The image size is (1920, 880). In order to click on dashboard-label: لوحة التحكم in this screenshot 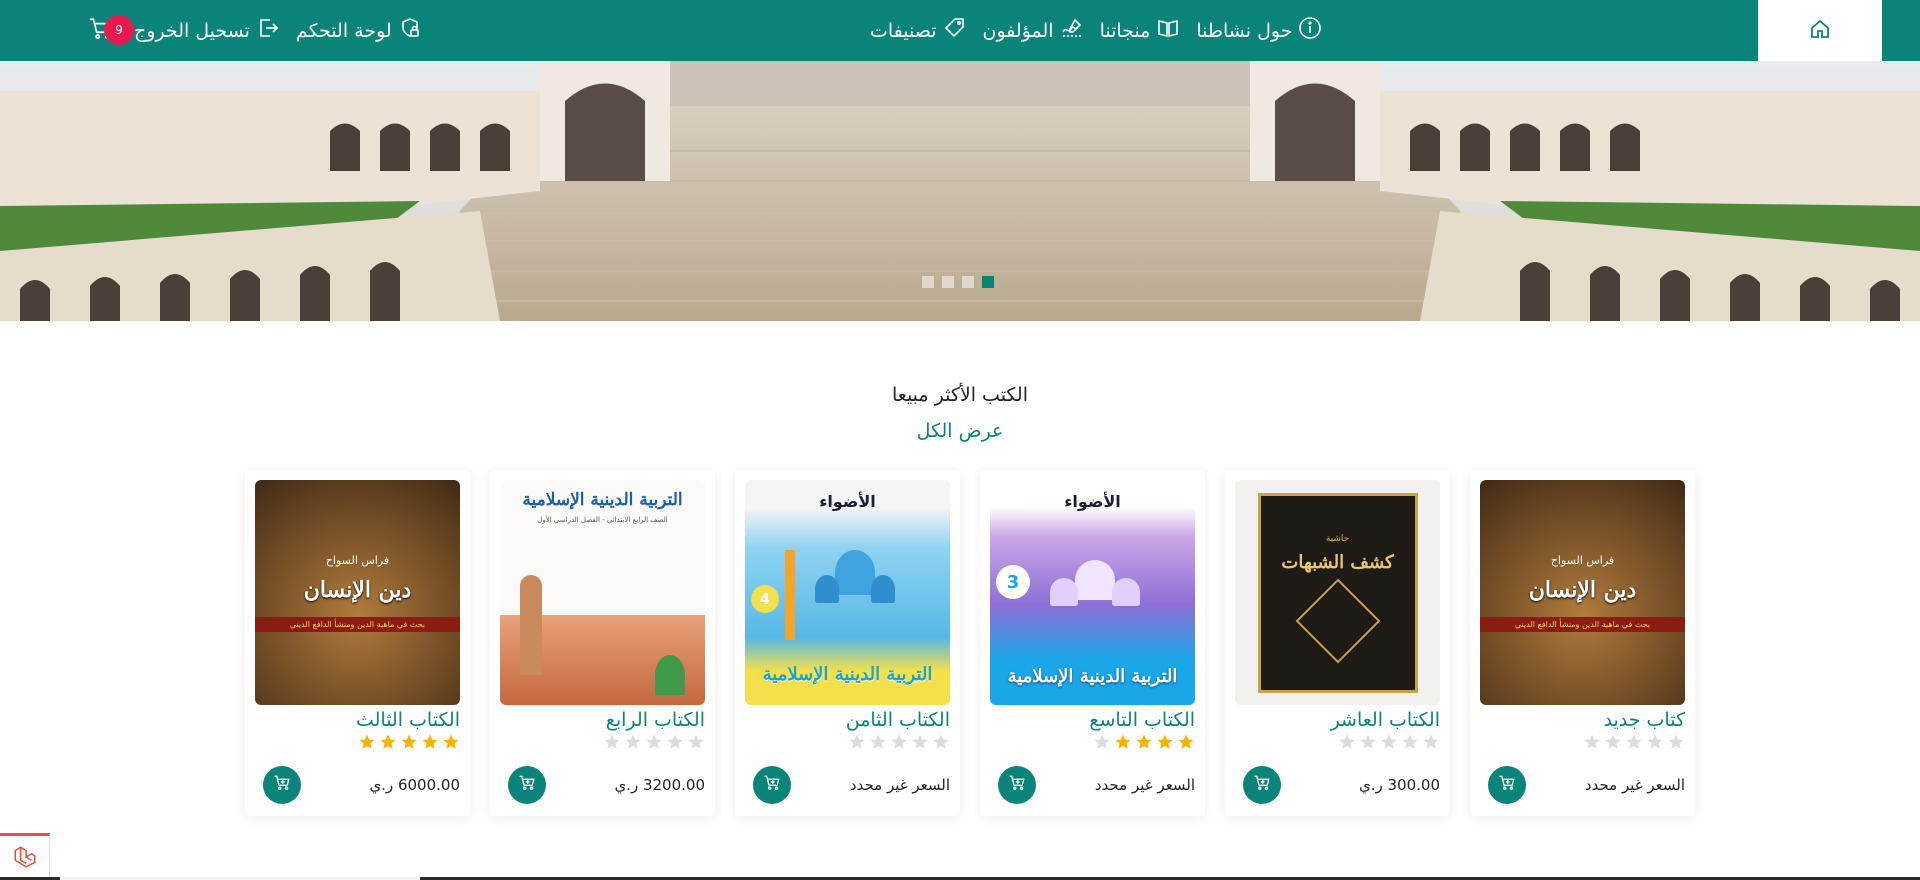, I will do `click(343, 30)`.